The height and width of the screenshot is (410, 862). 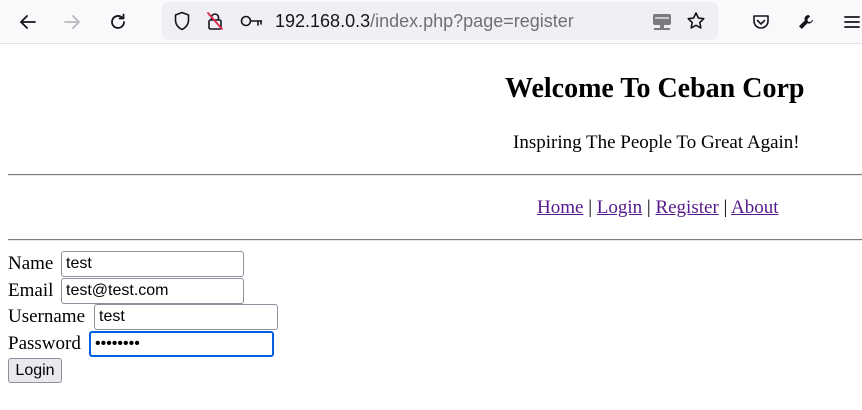 I want to click on back-button, so click(x=28, y=22).